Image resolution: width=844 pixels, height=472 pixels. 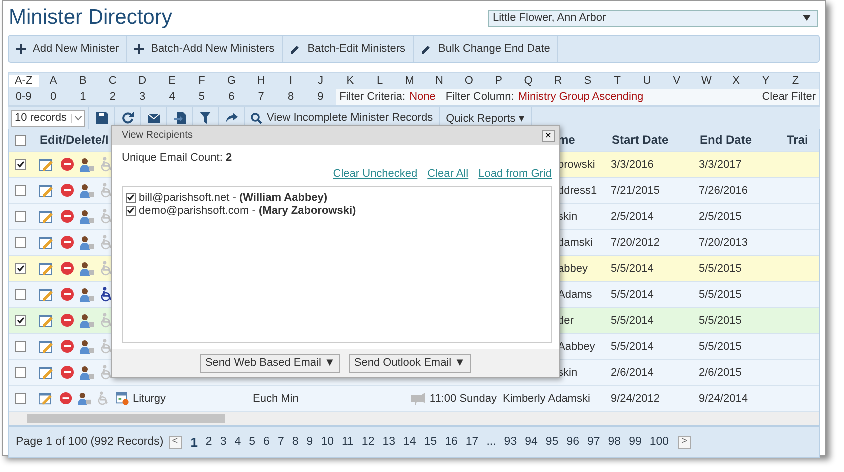 I want to click on table-cell-text: 3/3/2016, so click(x=632, y=164).